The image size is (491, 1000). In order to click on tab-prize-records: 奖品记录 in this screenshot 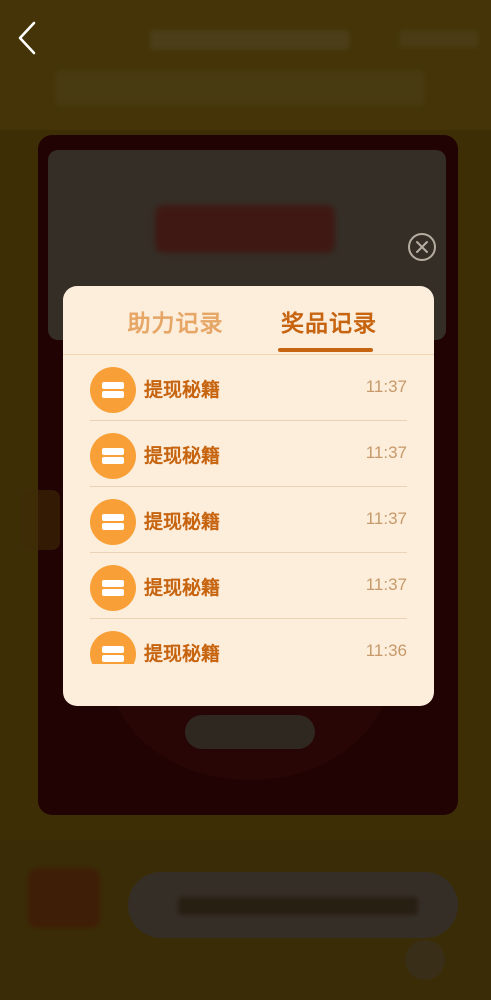, I will do `click(329, 329)`.